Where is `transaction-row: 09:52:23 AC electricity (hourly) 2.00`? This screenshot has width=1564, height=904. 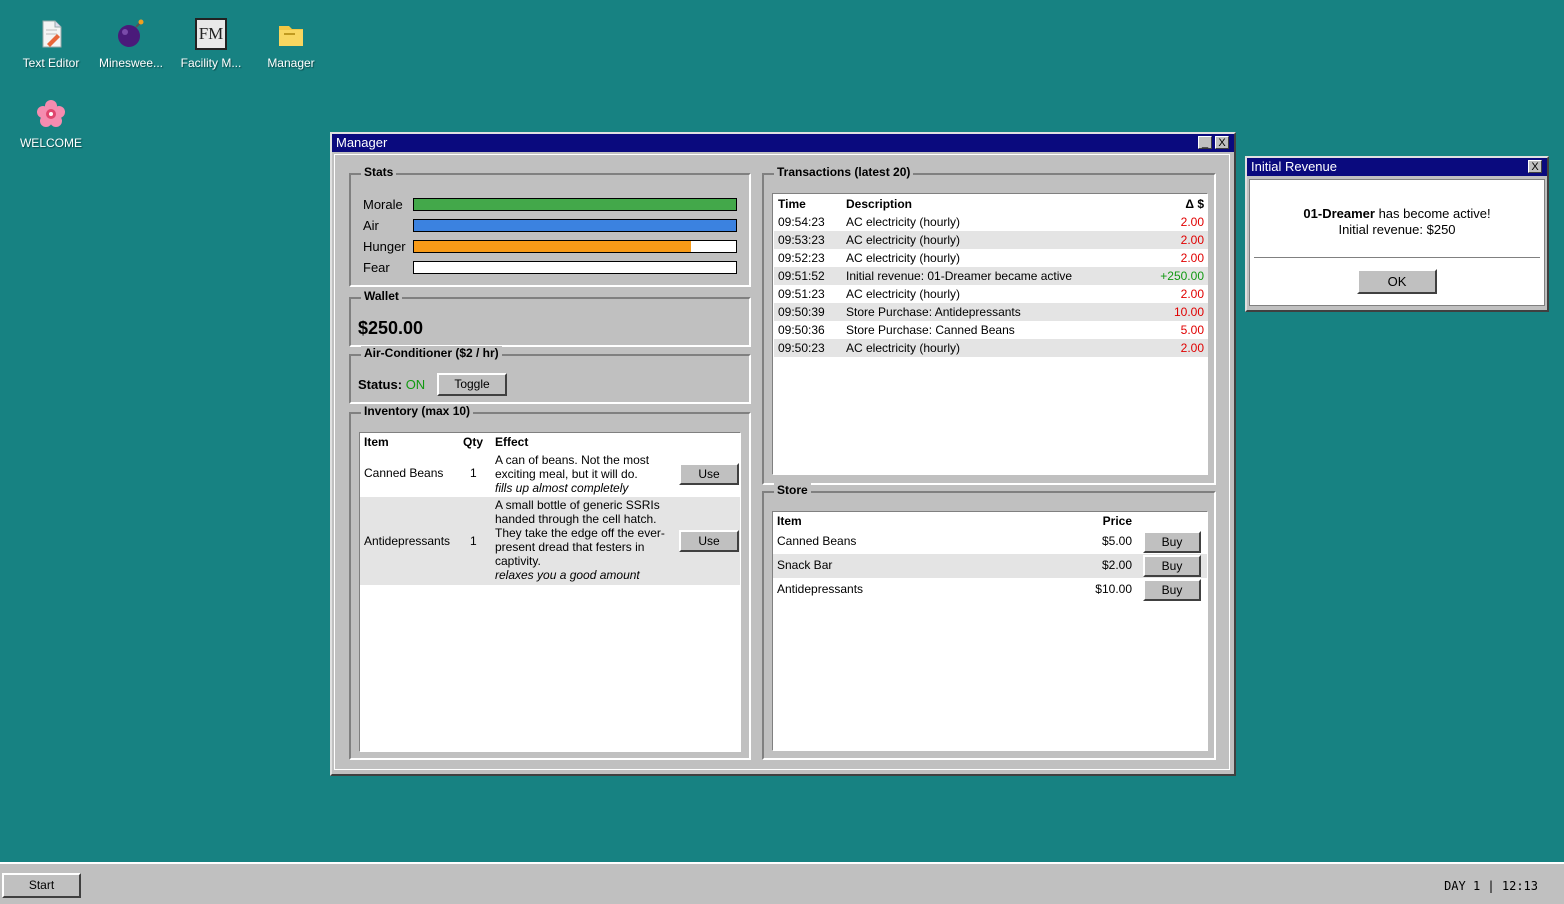 transaction-row: 09:52:23 AC electricity (hourly) 2.00 is located at coordinates (991, 258).